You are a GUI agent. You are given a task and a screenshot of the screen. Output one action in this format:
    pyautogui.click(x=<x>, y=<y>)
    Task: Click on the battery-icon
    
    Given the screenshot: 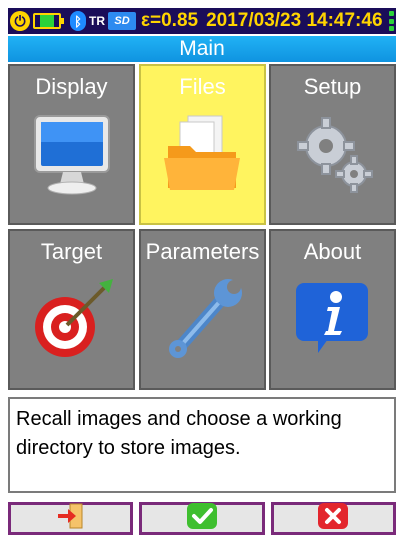 What is the action you would take?
    pyautogui.click(x=48, y=21)
    